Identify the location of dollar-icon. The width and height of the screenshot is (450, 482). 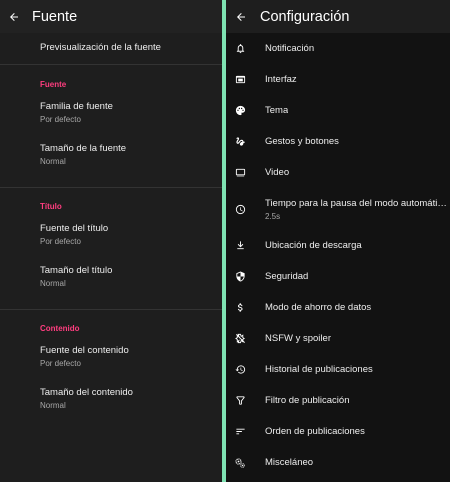
(240, 307).